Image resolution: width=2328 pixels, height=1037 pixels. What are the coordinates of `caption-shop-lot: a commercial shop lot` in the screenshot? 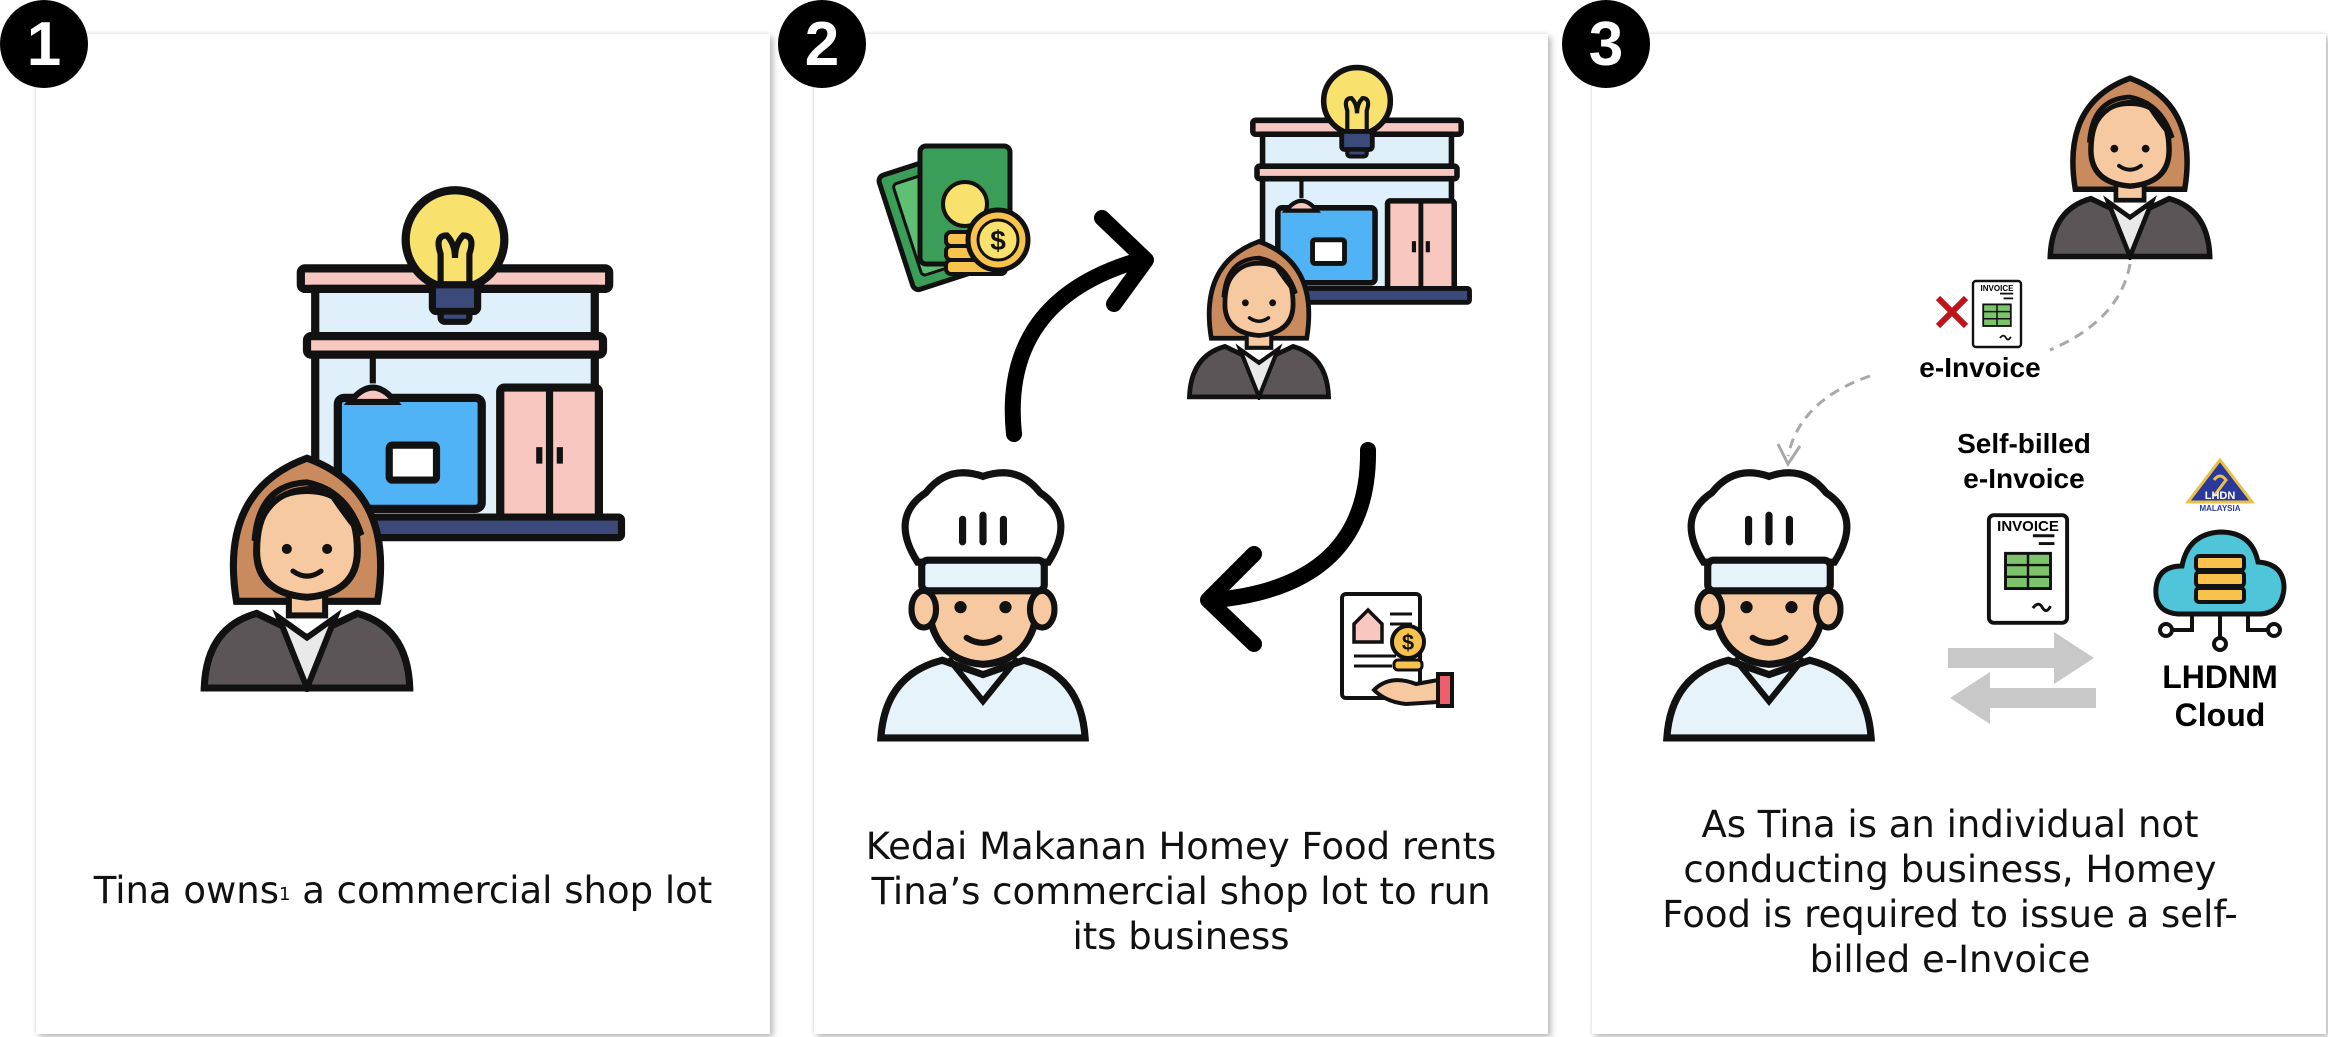 It's located at (501, 890).